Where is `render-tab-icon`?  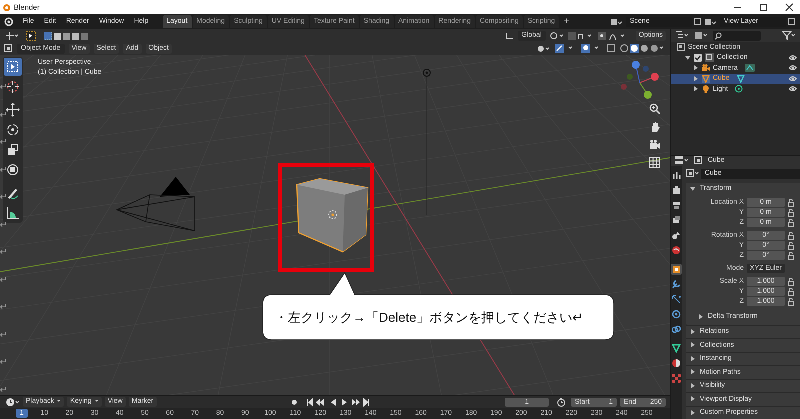
render-tab-icon is located at coordinates (676, 190).